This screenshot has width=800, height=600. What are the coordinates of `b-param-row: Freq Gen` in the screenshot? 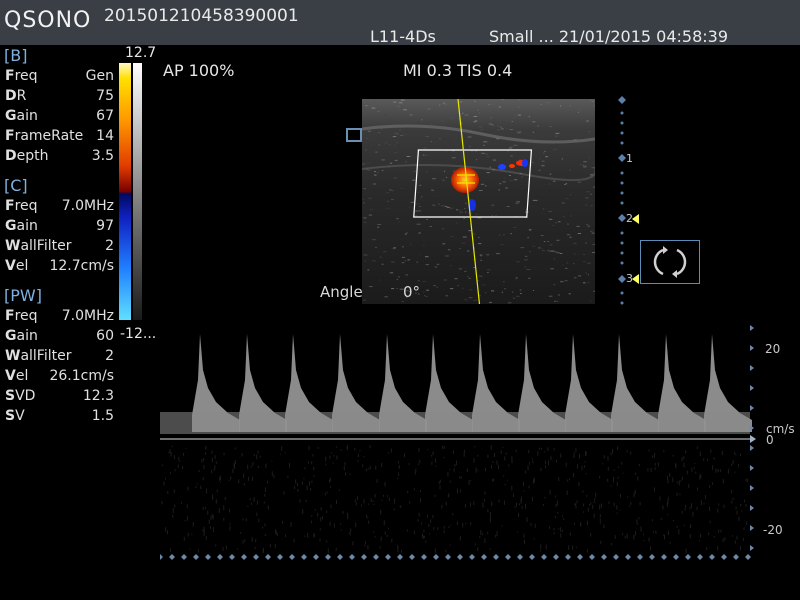 It's located at (60, 76).